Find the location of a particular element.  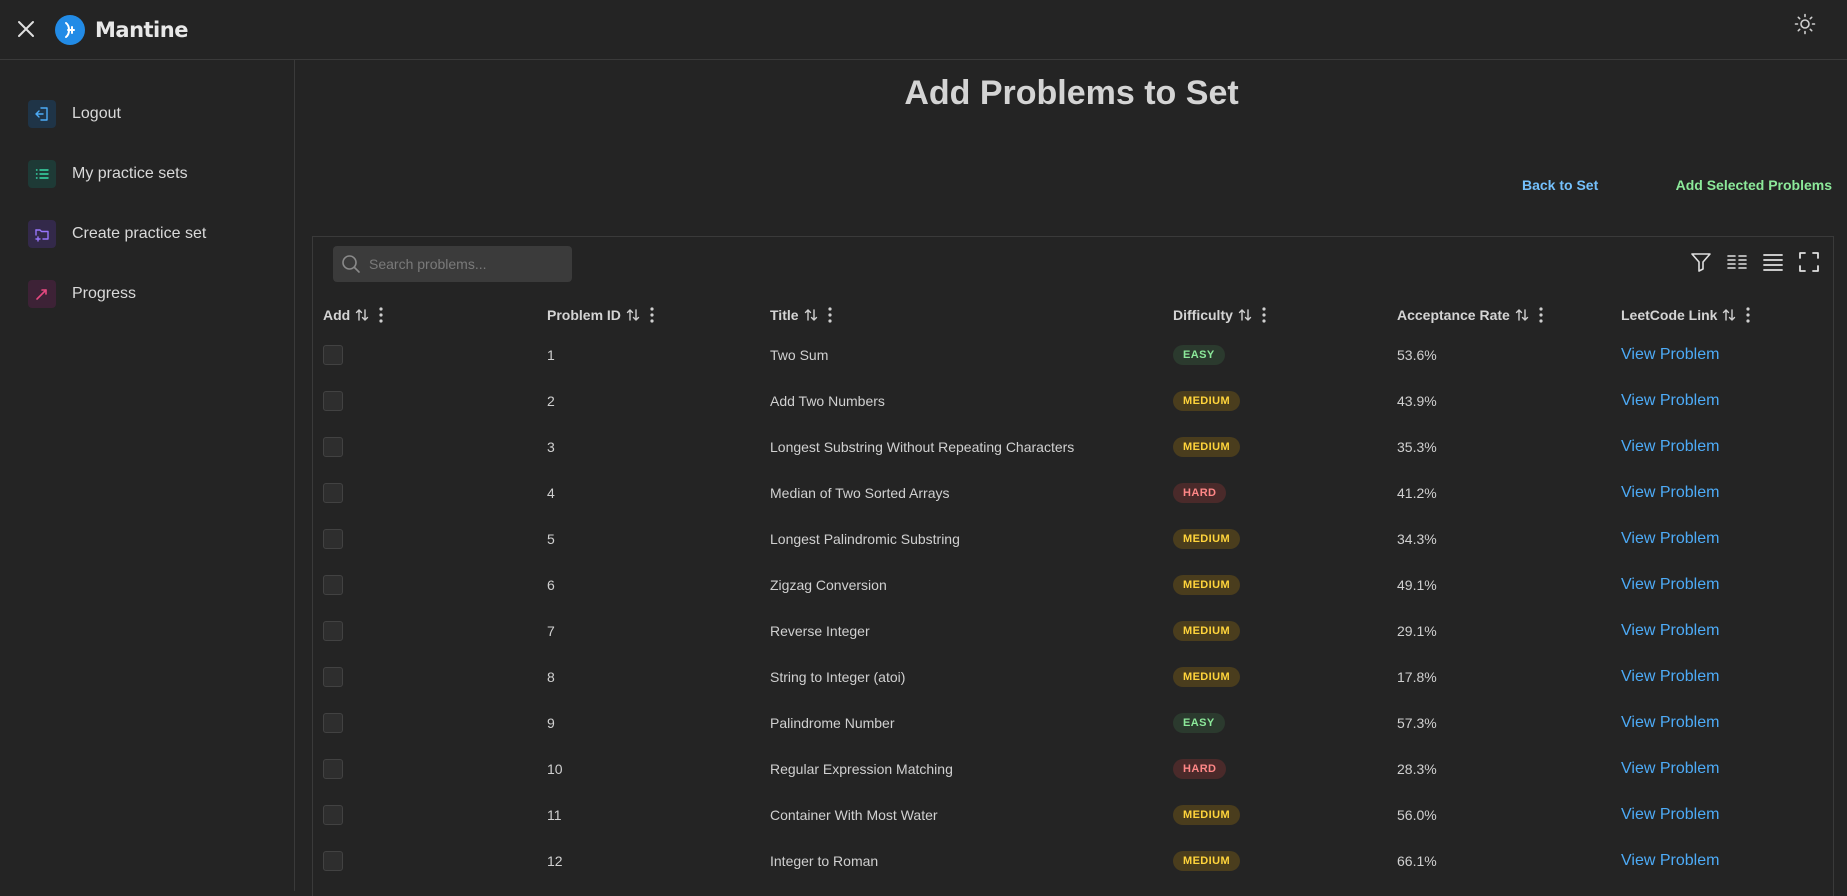

header-col-title: Title is located at coordinates (801, 315).